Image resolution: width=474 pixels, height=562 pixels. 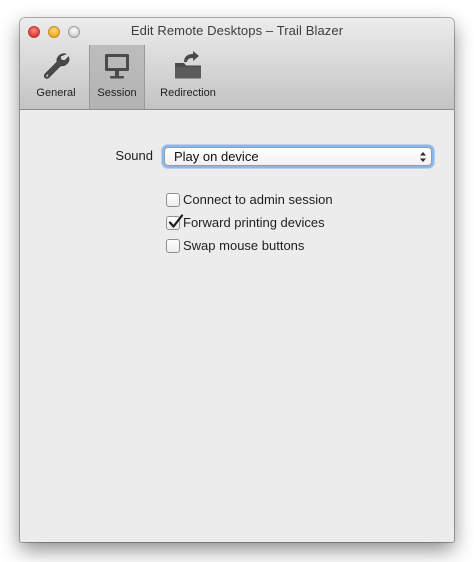 I want to click on window-title: Edit Remote Desktops – Trail Blazer, so click(x=237, y=30).